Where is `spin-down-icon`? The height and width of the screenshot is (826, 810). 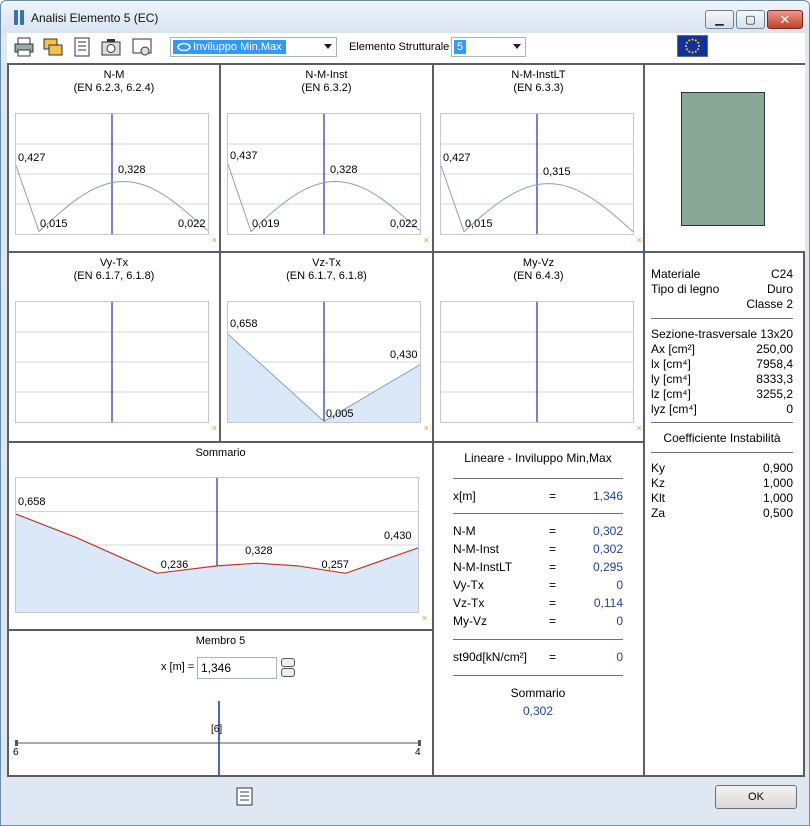 spin-down-icon is located at coordinates (288, 672).